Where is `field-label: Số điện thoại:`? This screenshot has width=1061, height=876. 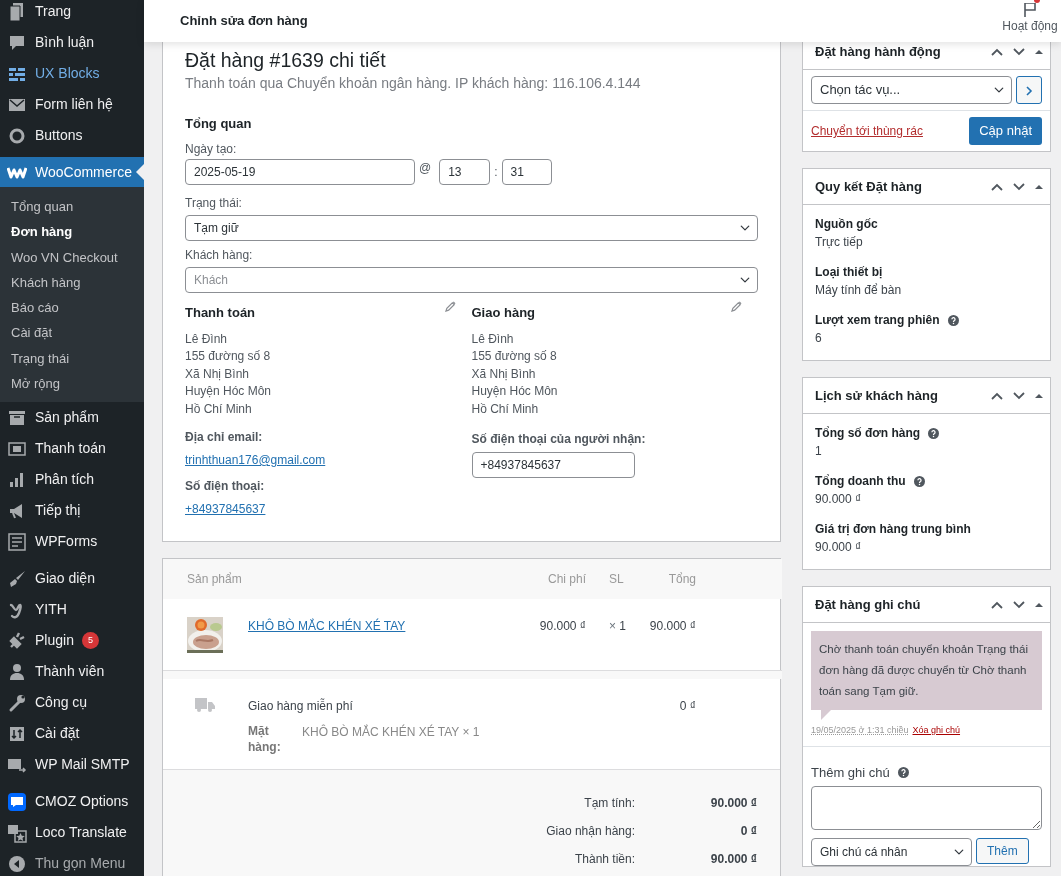
field-label: Số điện thoại: is located at coordinates (225, 487).